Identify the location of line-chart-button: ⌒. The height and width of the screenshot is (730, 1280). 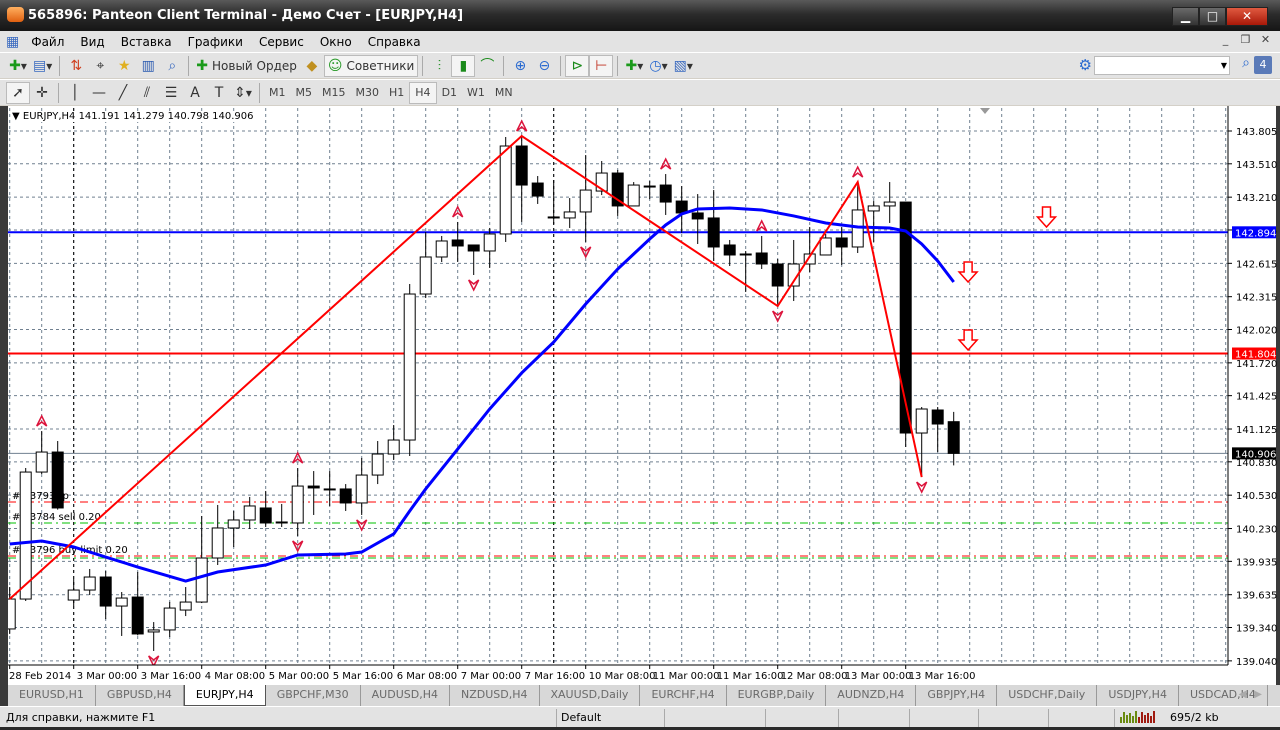
(487, 66).